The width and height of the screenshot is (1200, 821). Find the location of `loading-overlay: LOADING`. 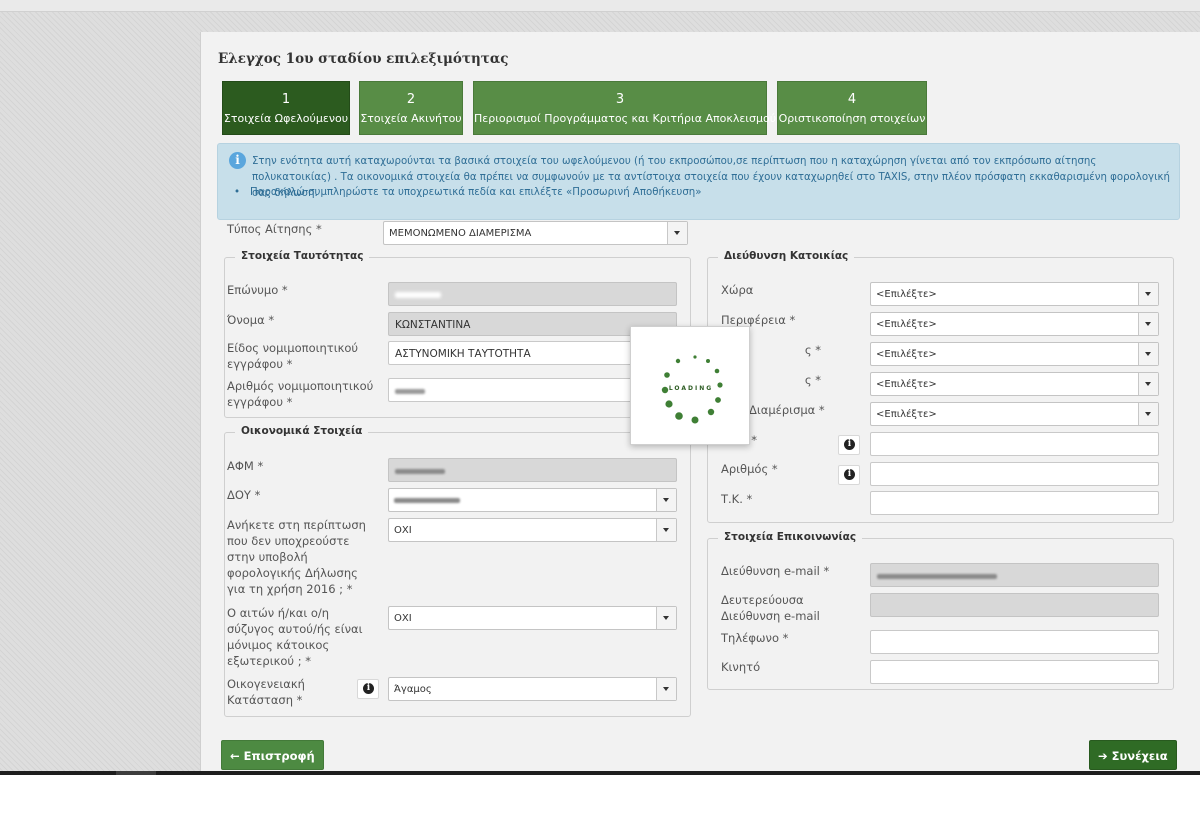

loading-overlay: LOADING is located at coordinates (690, 385).